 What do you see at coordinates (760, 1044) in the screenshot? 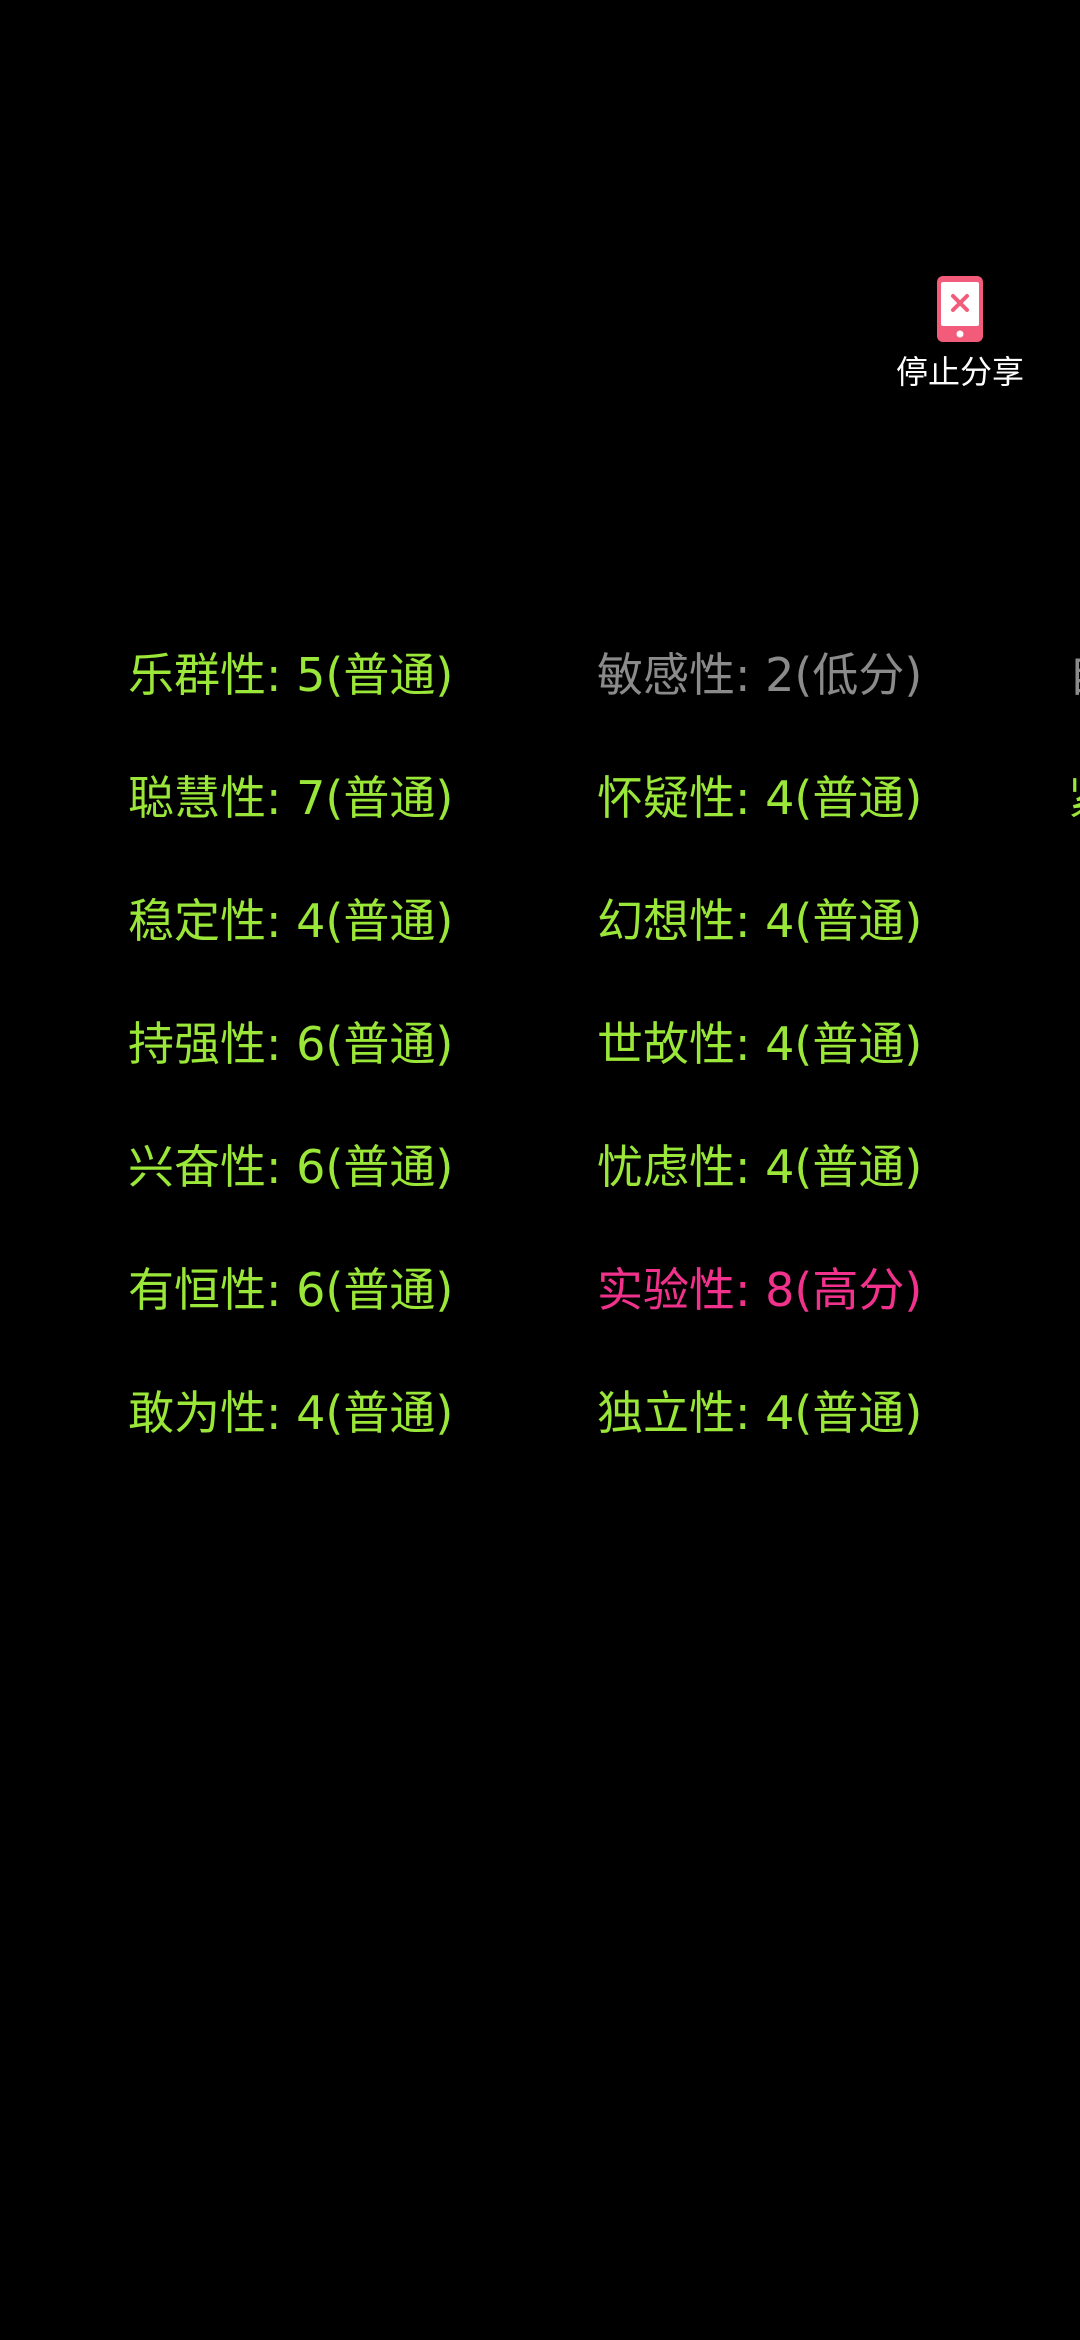
I see `trait-privateness: 世故性: 4(普通)` at bounding box center [760, 1044].